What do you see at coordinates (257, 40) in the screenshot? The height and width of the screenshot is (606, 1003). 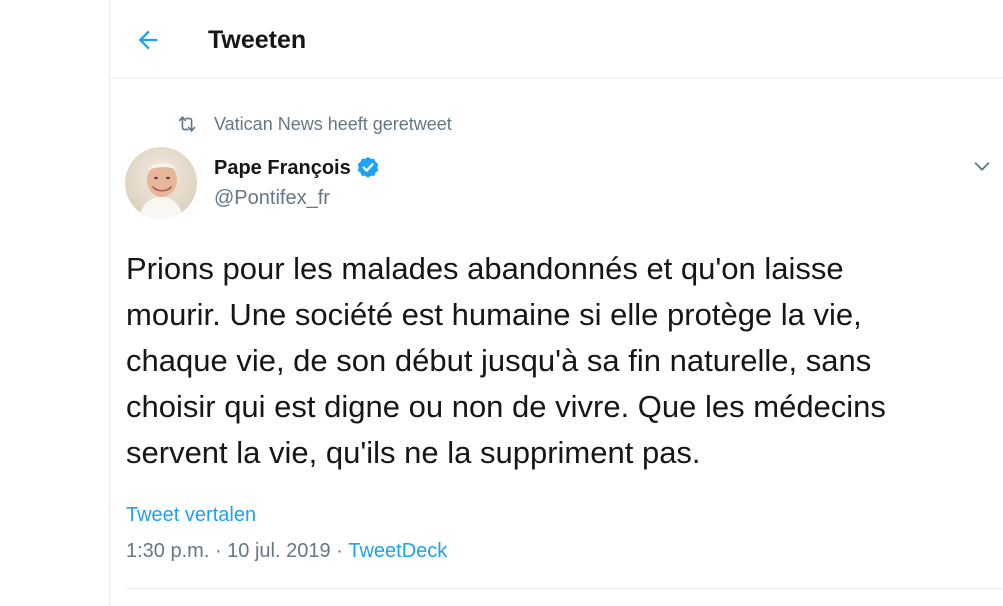 I see `page-title: Tweeten` at bounding box center [257, 40].